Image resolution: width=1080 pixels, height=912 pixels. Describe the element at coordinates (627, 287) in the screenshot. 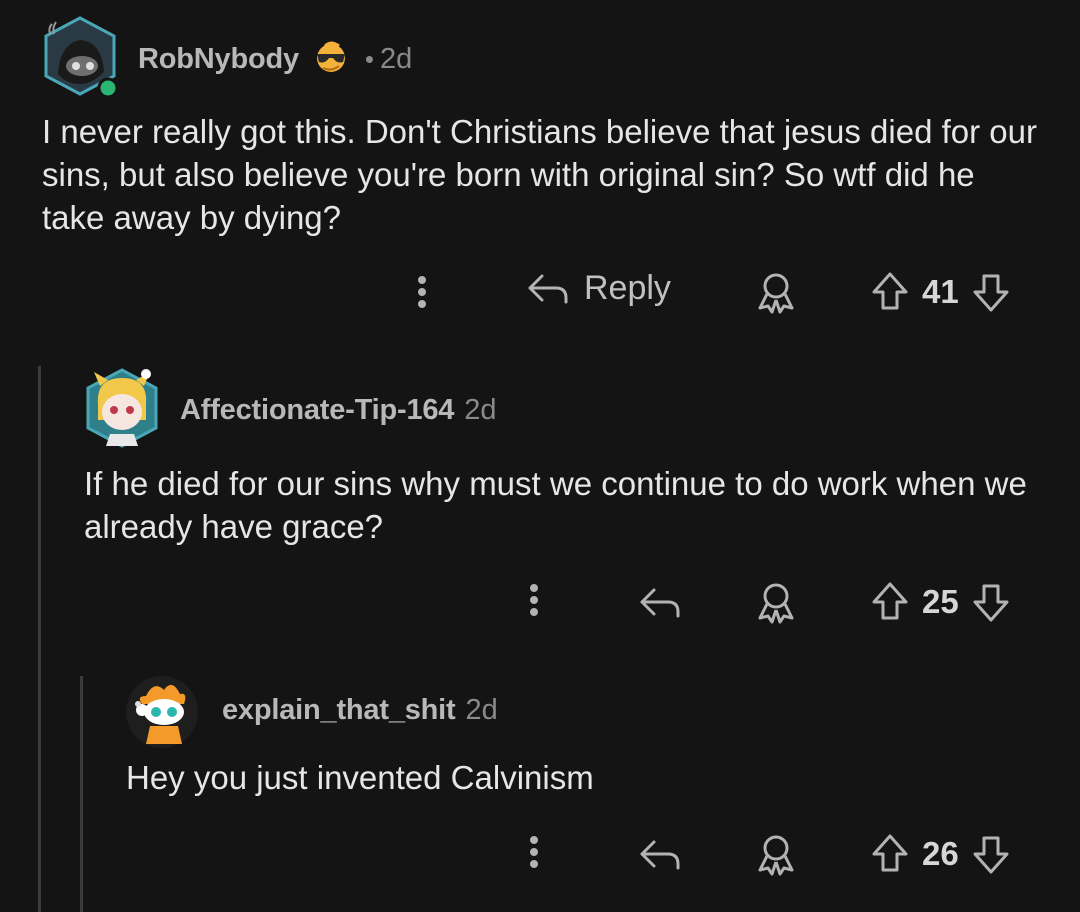

I see `reply-label: Reply` at that location.